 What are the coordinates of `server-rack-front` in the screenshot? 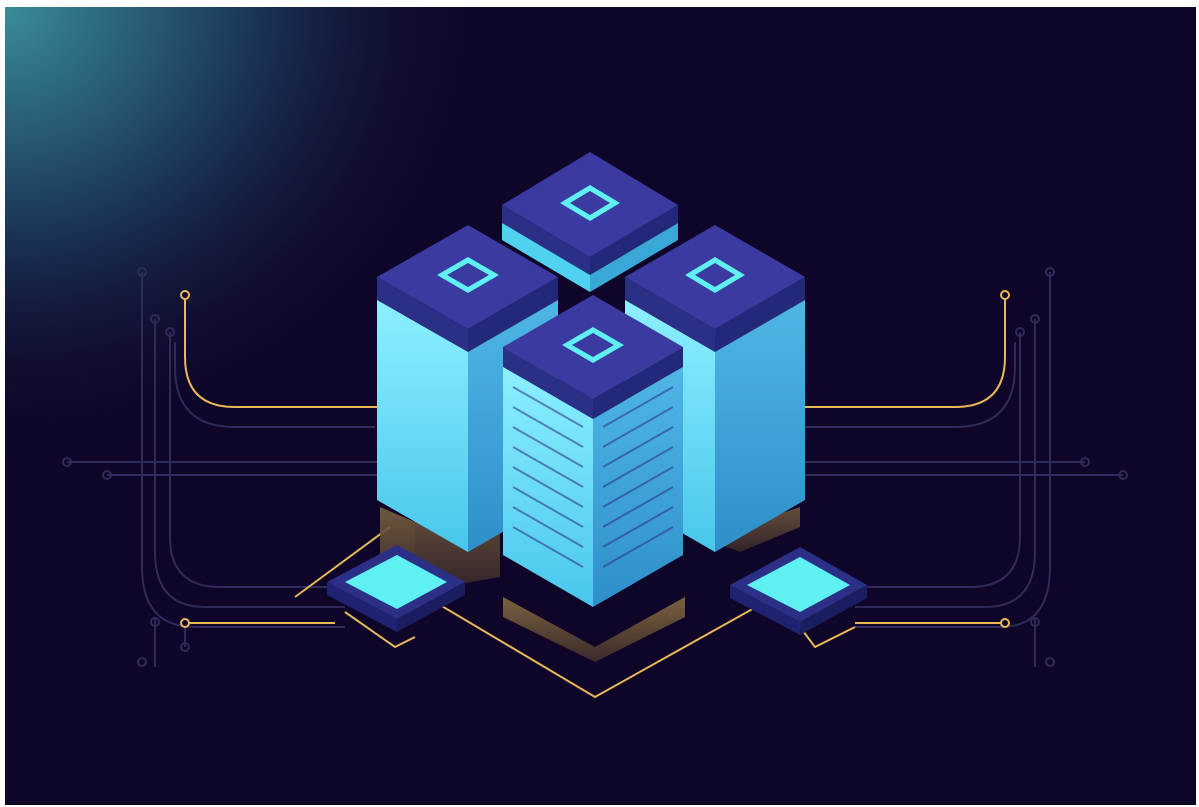 It's located at (593, 451).